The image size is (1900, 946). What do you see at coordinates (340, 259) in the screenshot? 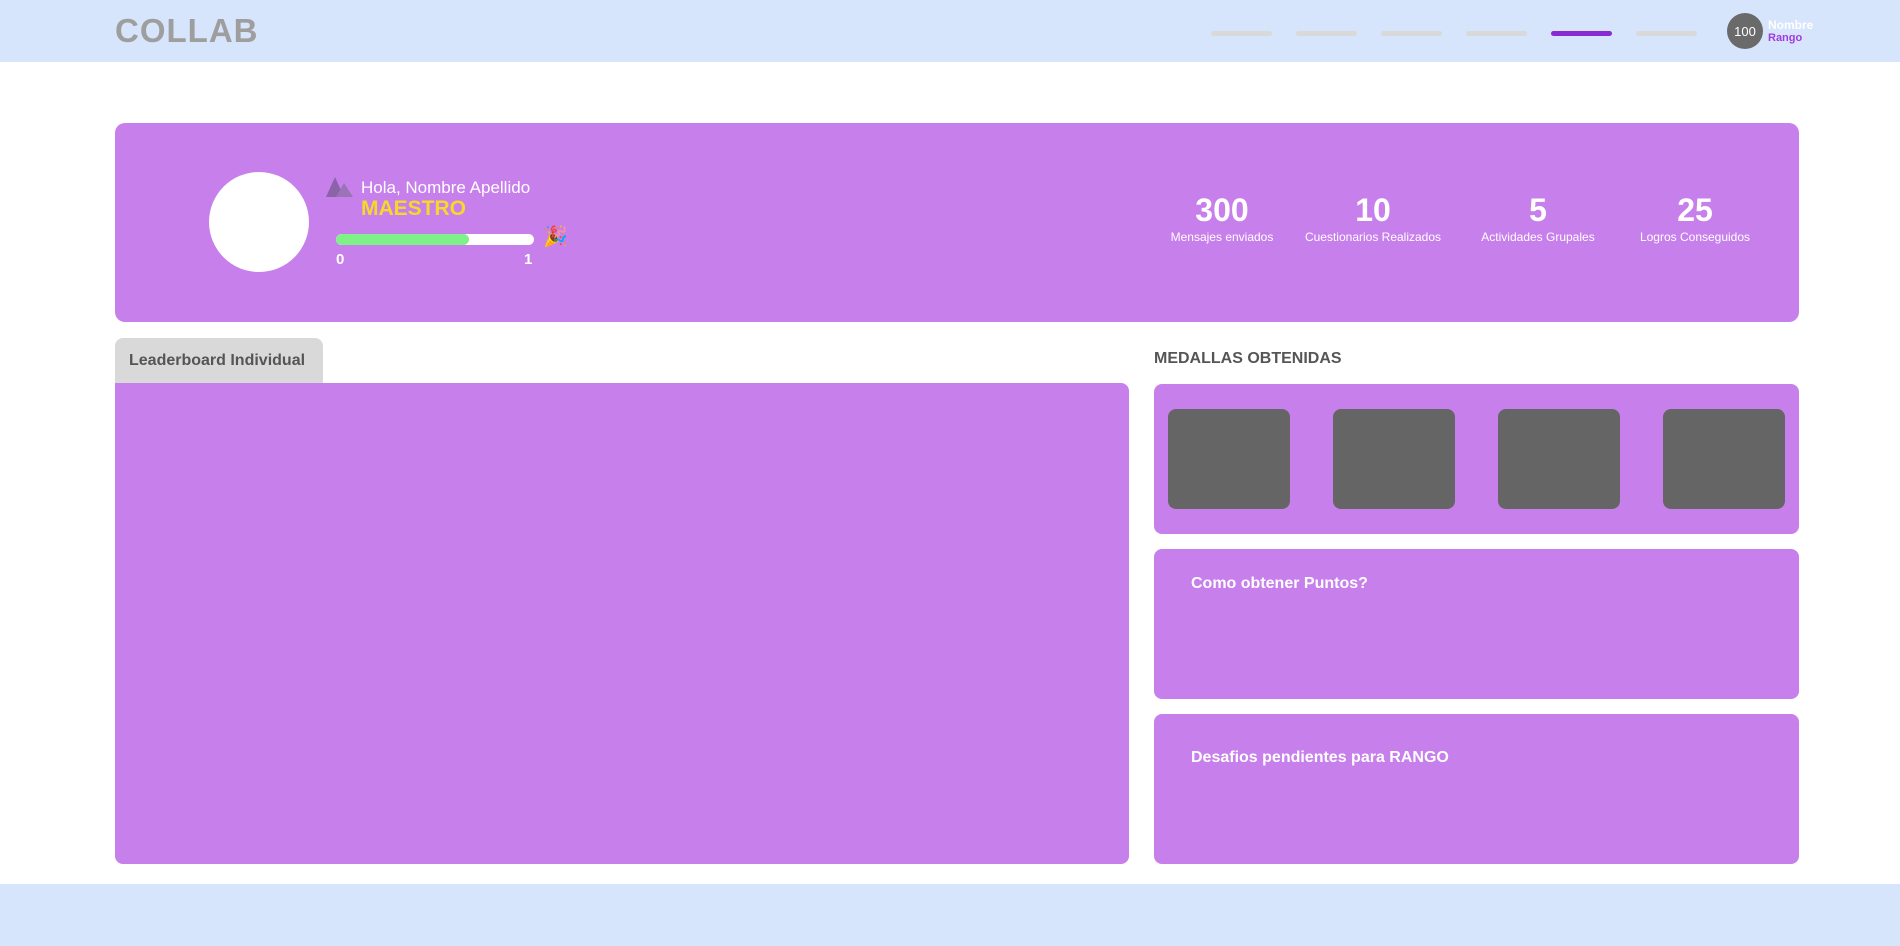
I see `progress-min-label: 0` at bounding box center [340, 259].